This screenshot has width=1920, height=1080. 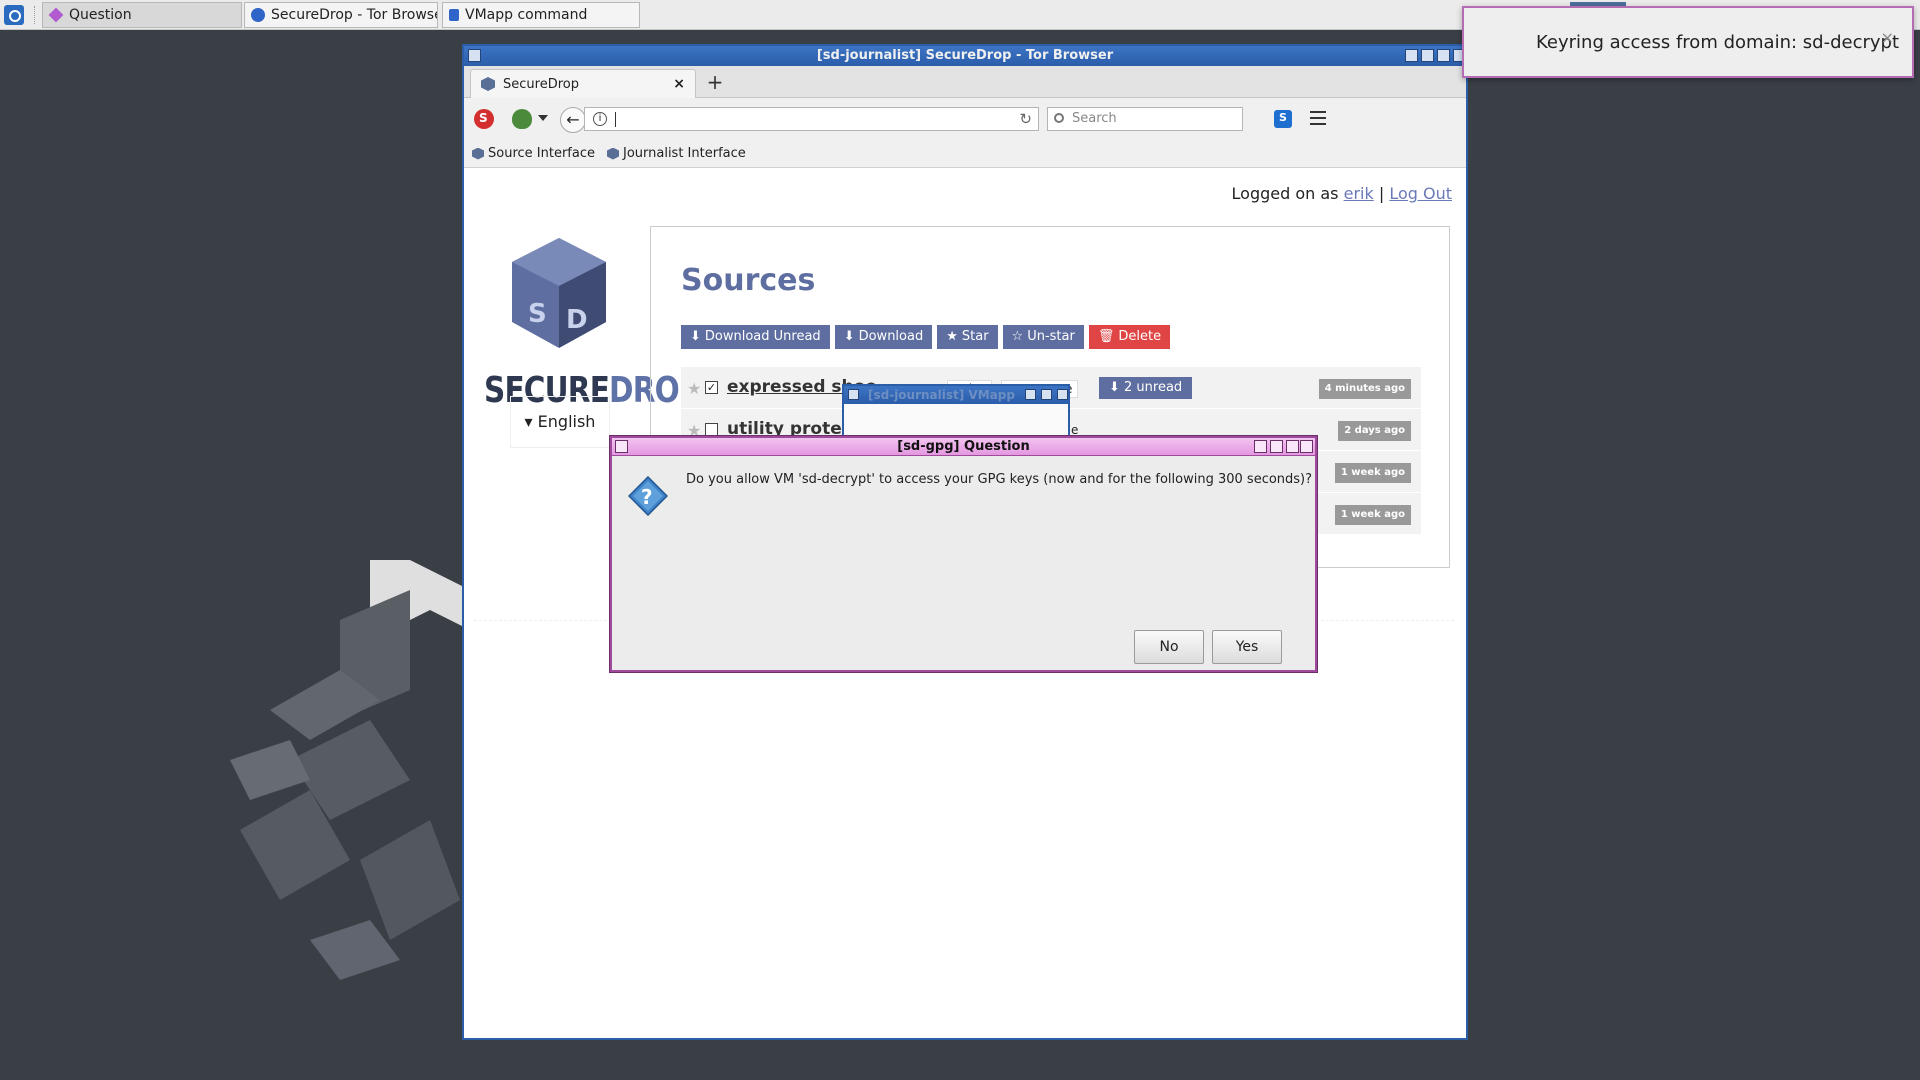 I want to click on task-vmapp-command: VMapp command, so click(x=541, y=15).